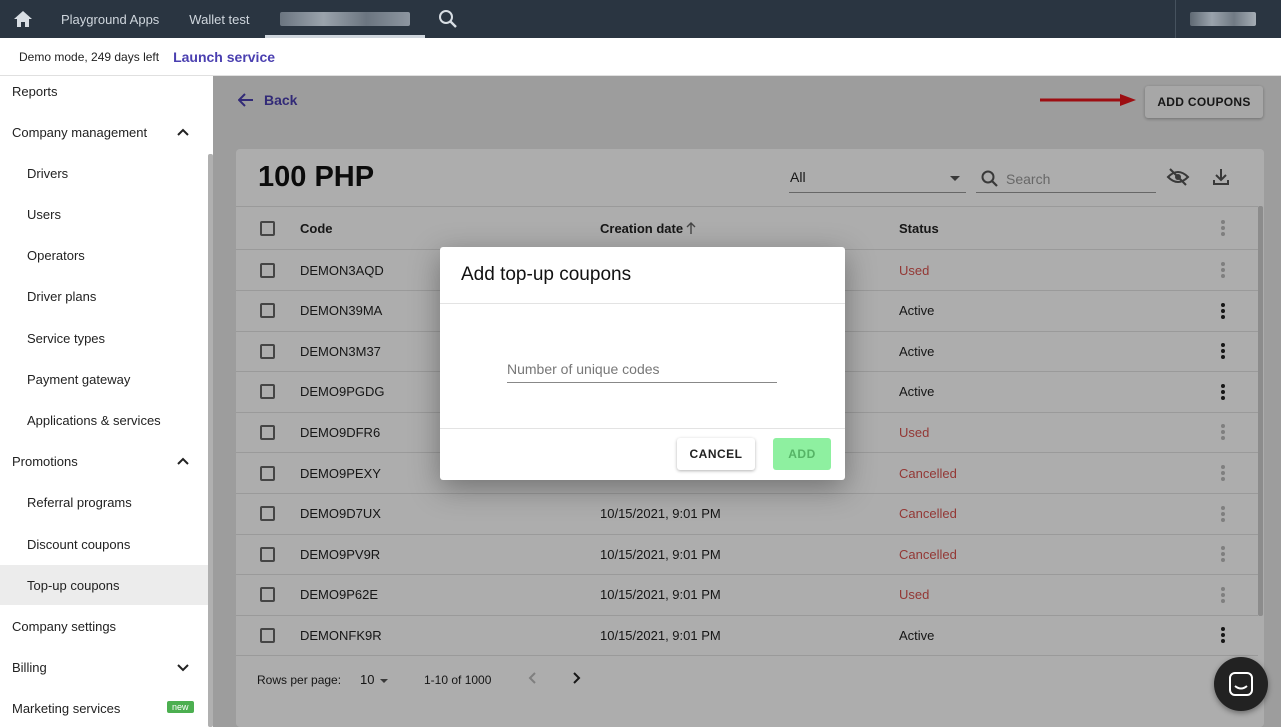 The height and width of the screenshot is (727, 1281). I want to click on blurred-tab-label, so click(344, 19).